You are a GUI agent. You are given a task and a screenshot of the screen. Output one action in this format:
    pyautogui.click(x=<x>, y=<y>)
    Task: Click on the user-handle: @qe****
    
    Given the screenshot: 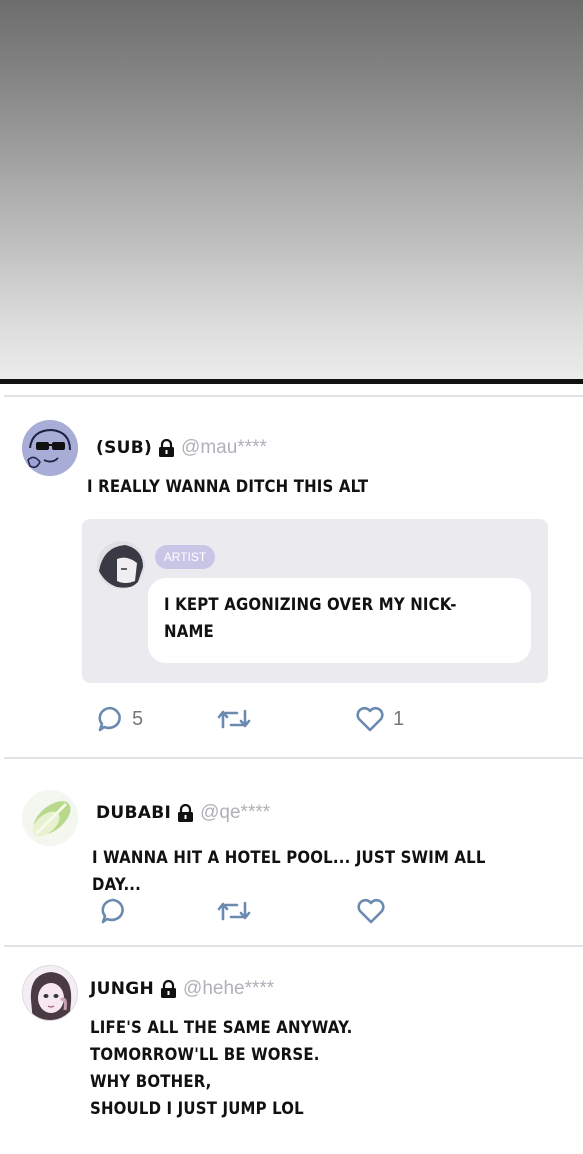 What is the action you would take?
    pyautogui.click(x=235, y=813)
    